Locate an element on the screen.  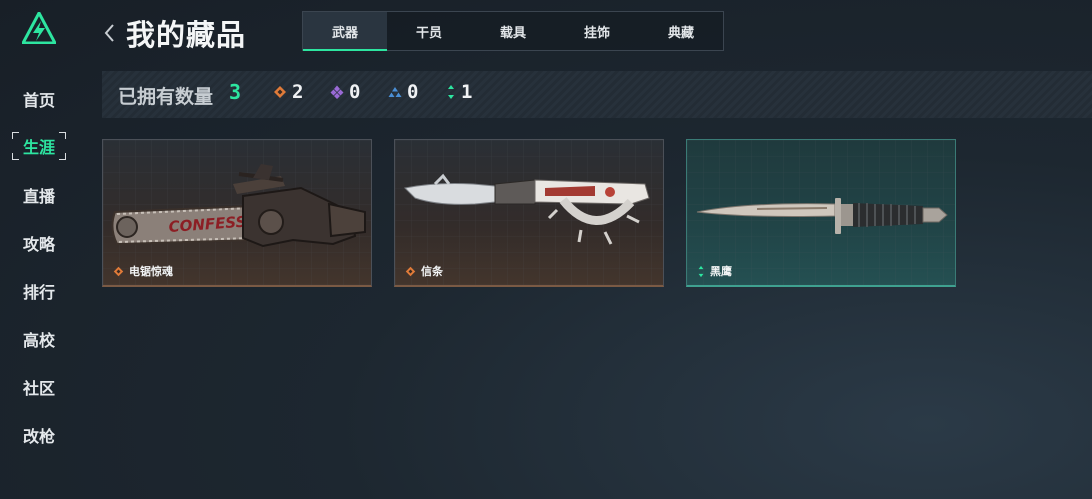
rarity-count-orange: 2 is located at coordinates (288, 92).